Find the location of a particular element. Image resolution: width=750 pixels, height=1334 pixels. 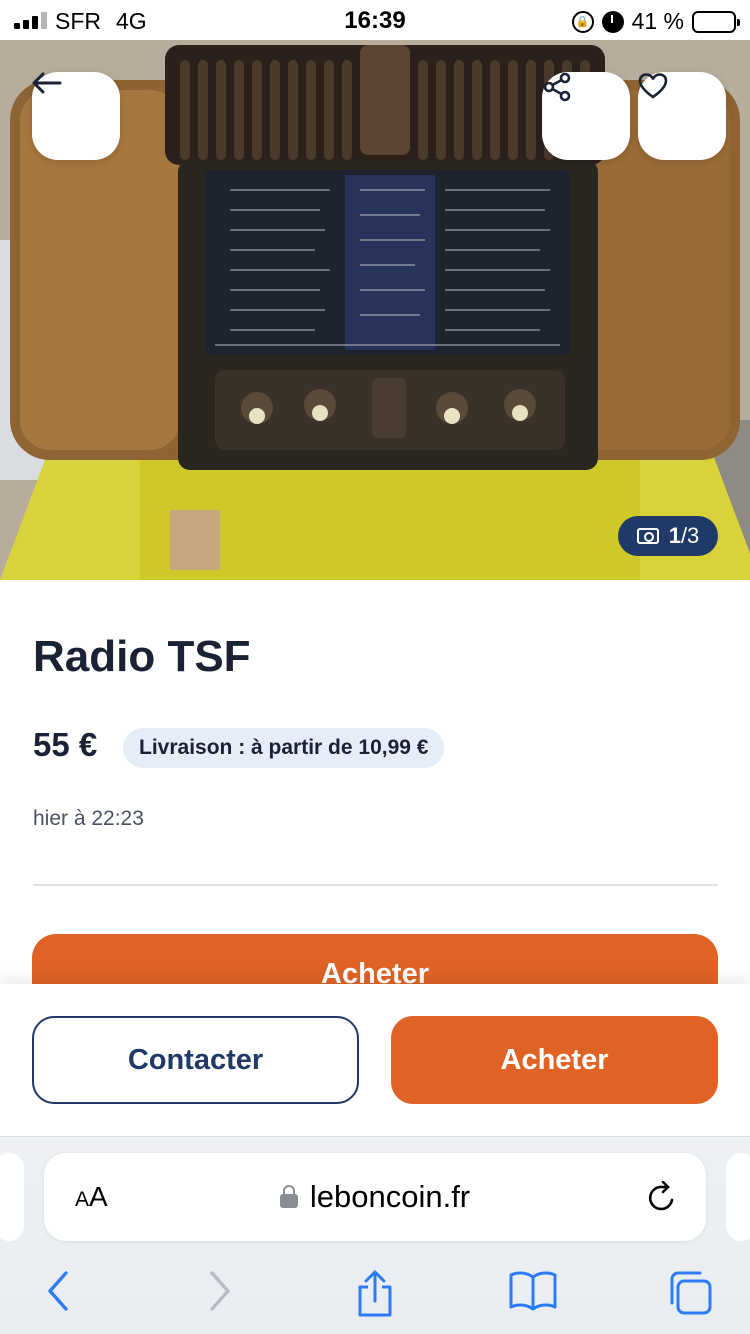

bookmarks-icon is located at coordinates (533, 1291).